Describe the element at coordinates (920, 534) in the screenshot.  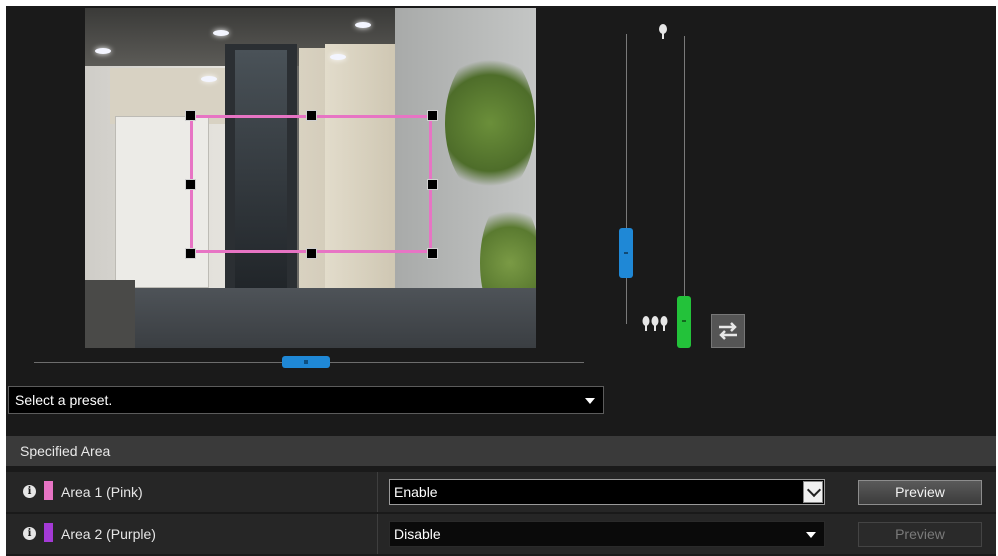
I see `area-2-preview-button: Preview` at that location.